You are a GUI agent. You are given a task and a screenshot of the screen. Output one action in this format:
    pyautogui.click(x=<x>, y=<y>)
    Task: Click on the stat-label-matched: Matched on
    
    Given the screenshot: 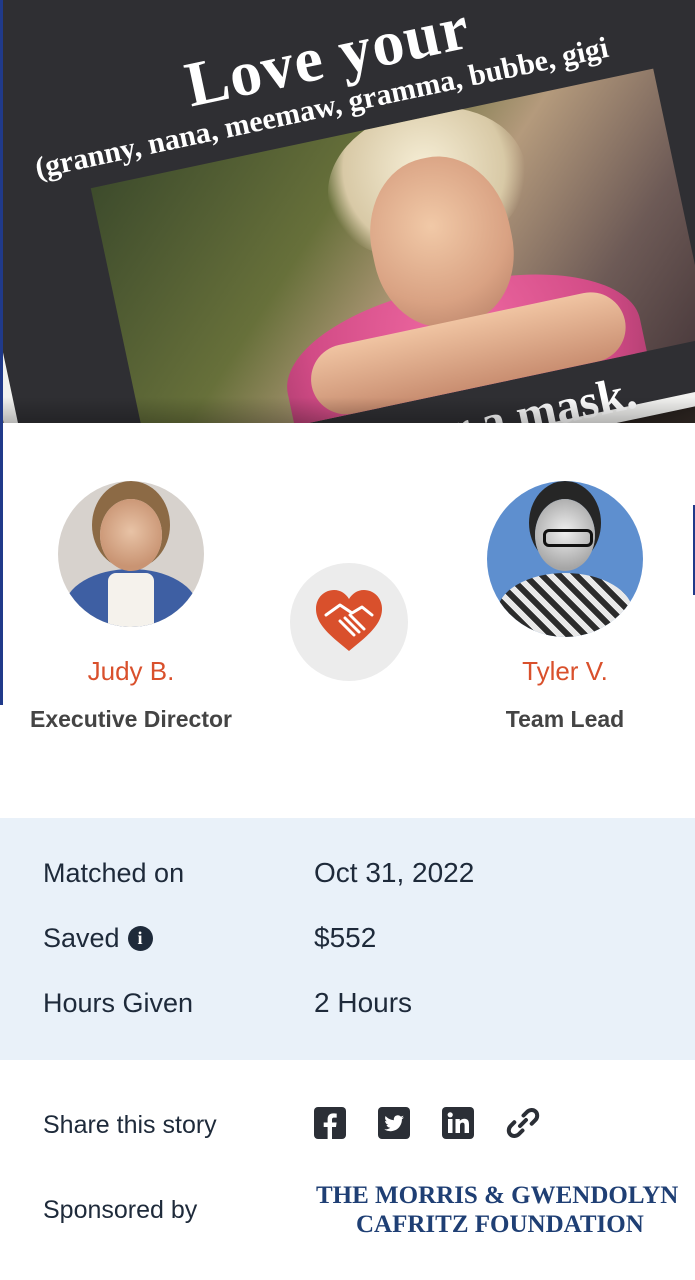 What is the action you would take?
    pyautogui.click(x=114, y=873)
    